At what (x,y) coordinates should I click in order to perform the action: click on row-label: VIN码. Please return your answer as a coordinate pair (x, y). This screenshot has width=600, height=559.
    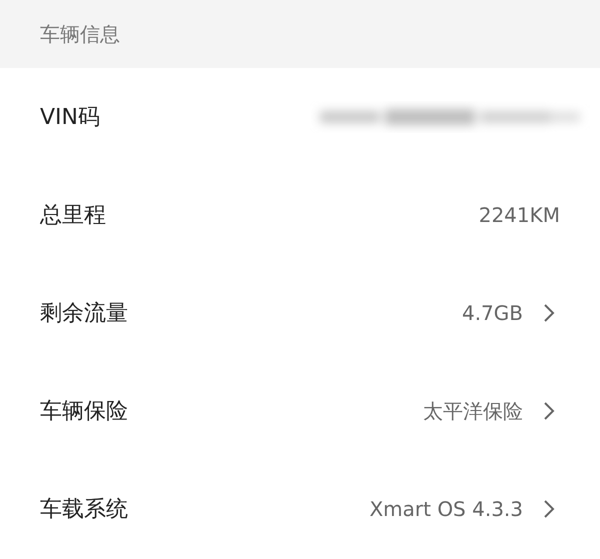
    Looking at the image, I should click on (70, 118).